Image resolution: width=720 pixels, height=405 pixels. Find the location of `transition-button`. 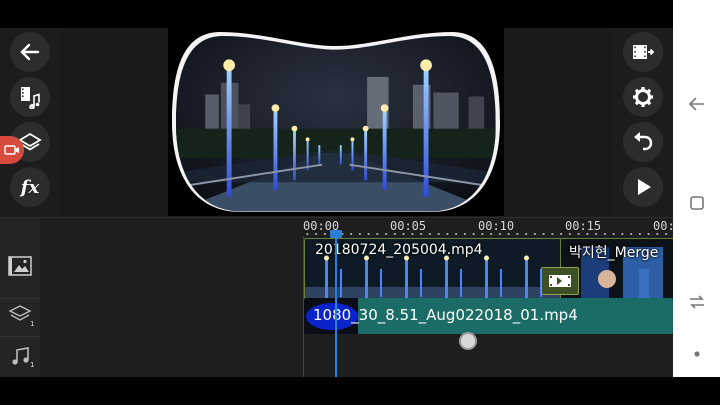

transition-button is located at coordinates (560, 281).